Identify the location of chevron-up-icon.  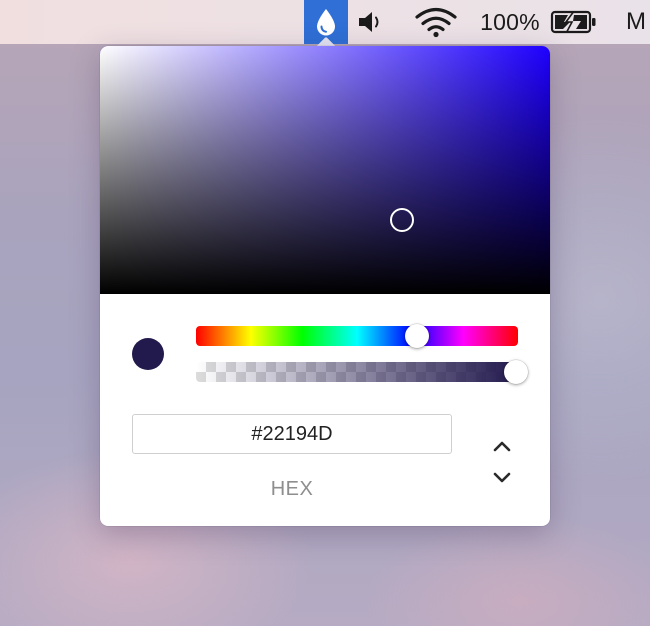
(502, 446).